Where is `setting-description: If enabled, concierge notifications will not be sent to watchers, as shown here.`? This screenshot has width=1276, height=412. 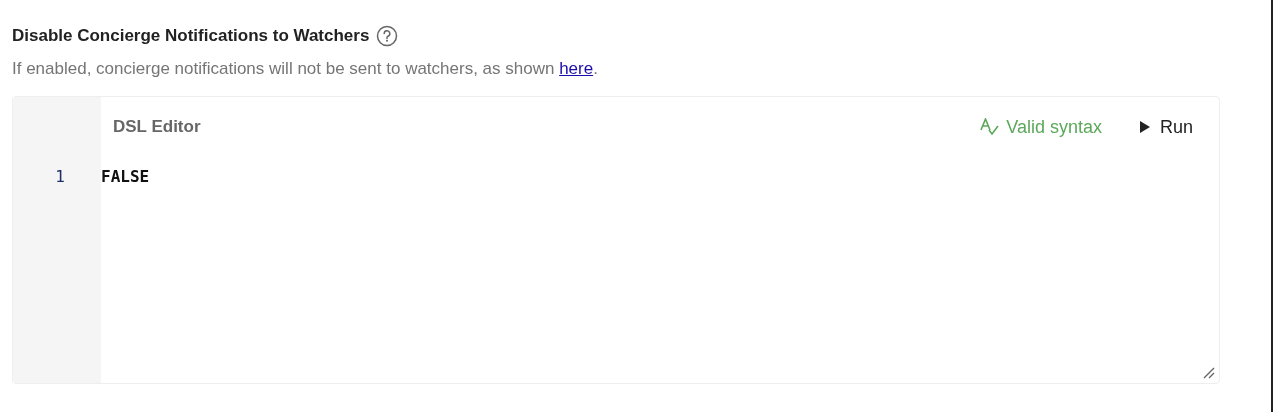
setting-description: If enabled, concierge notifications will not be sent to watchers, as shown here. is located at coordinates (305, 69).